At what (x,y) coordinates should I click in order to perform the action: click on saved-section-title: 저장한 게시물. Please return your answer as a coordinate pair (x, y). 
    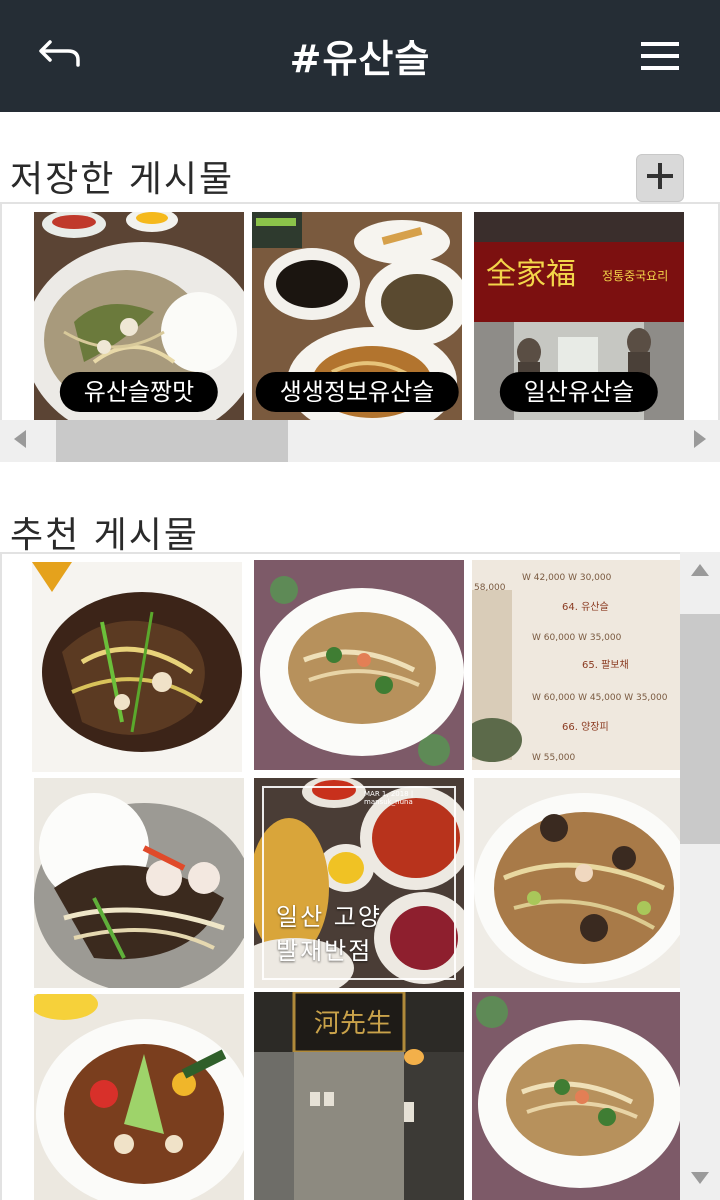
    Looking at the image, I should click on (122, 179).